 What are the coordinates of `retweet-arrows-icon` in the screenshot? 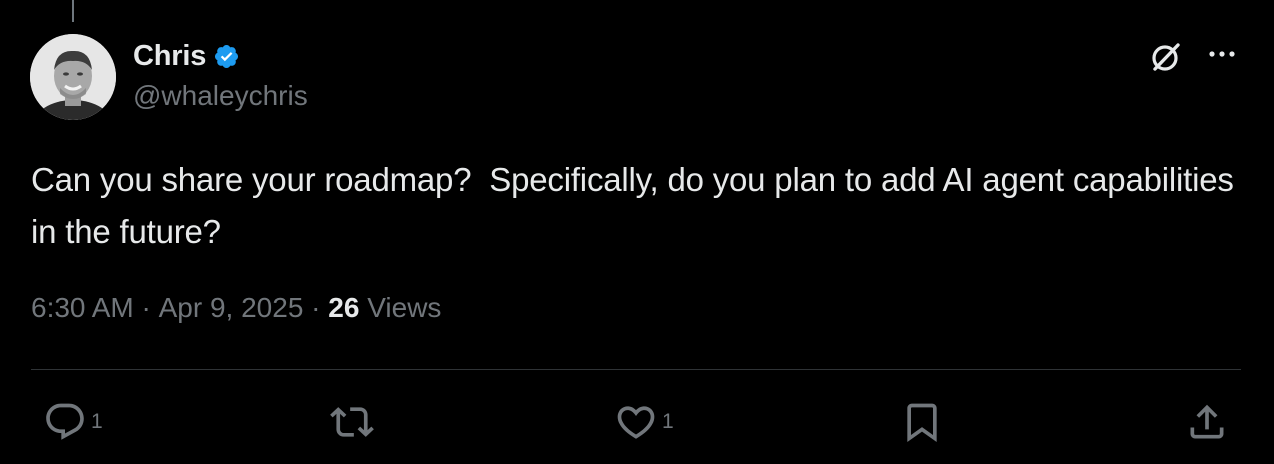 It's located at (352, 422).